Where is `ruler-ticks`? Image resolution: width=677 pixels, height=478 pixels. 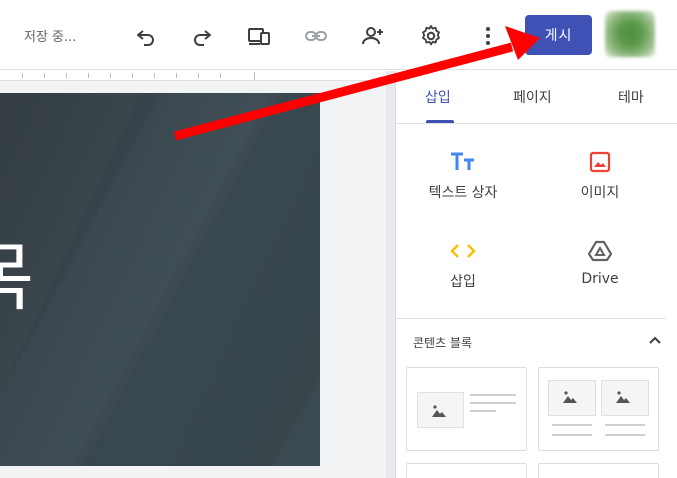
ruler-ticks is located at coordinates (127, 76).